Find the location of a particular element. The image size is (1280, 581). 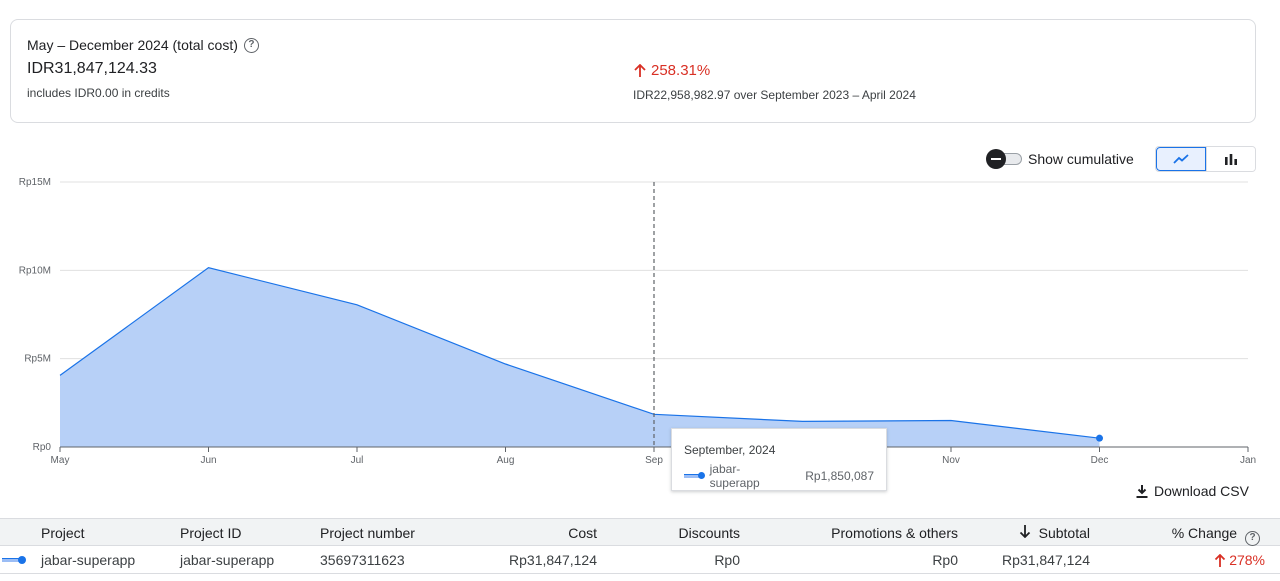

header-discounts: Discounts is located at coordinates (680, 533).